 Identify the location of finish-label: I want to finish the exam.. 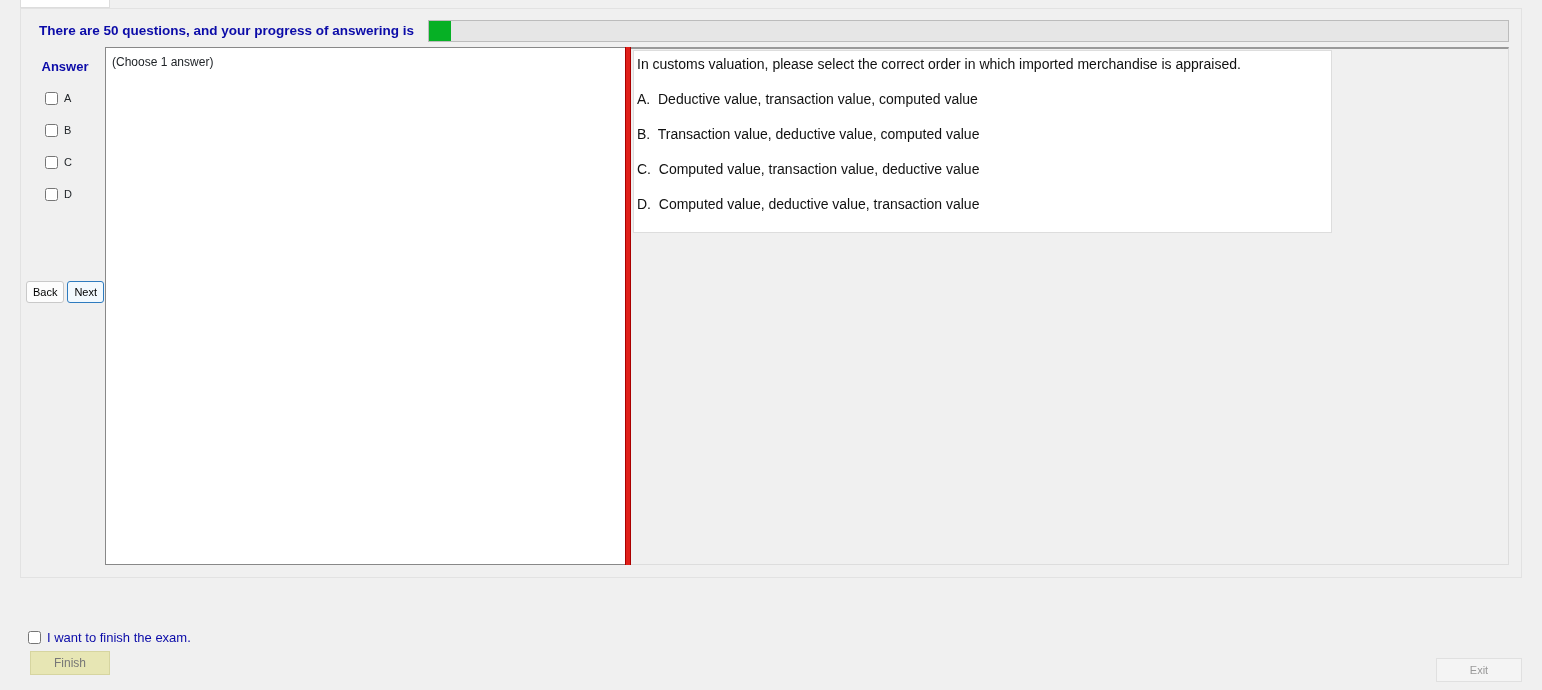
(119, 638).